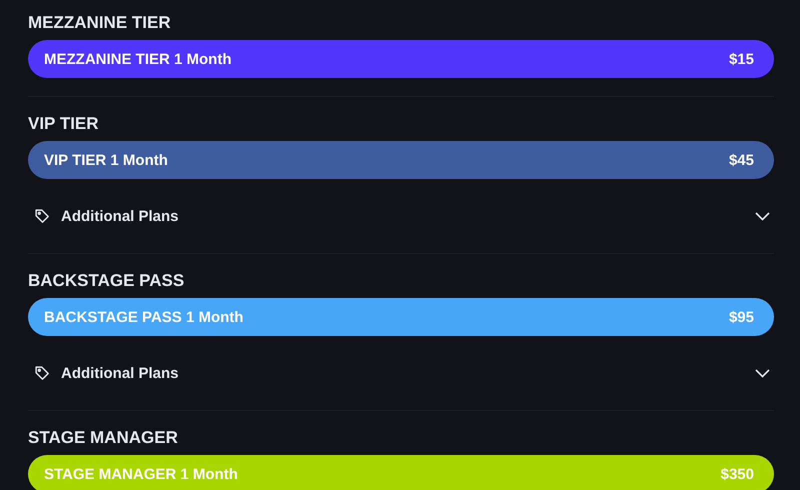 Image resolution: width=800 pixels, height=490 pixels. Describe the element at coordinates (401, 160) in the screenshot. I see `plan-button: VIP TIER 1 Month $45` at that location.